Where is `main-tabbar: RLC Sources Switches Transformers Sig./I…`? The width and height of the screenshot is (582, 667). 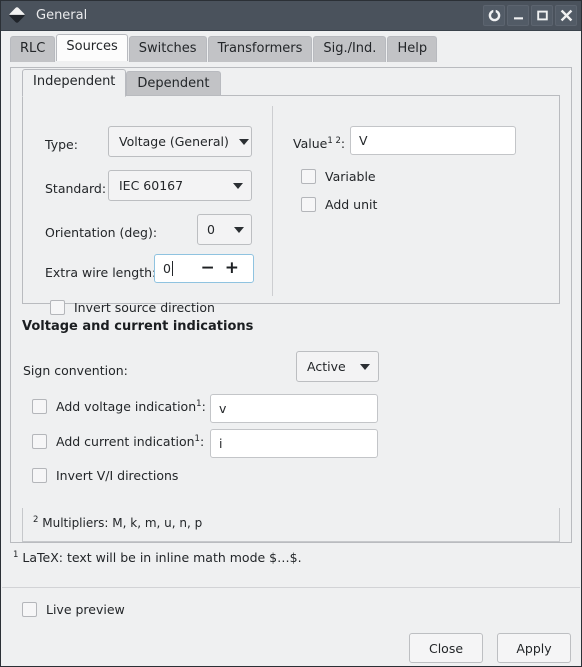
main-tabbar: RLC Sources Switches Transformers Sig./I… is located at coordinates (291, 46).